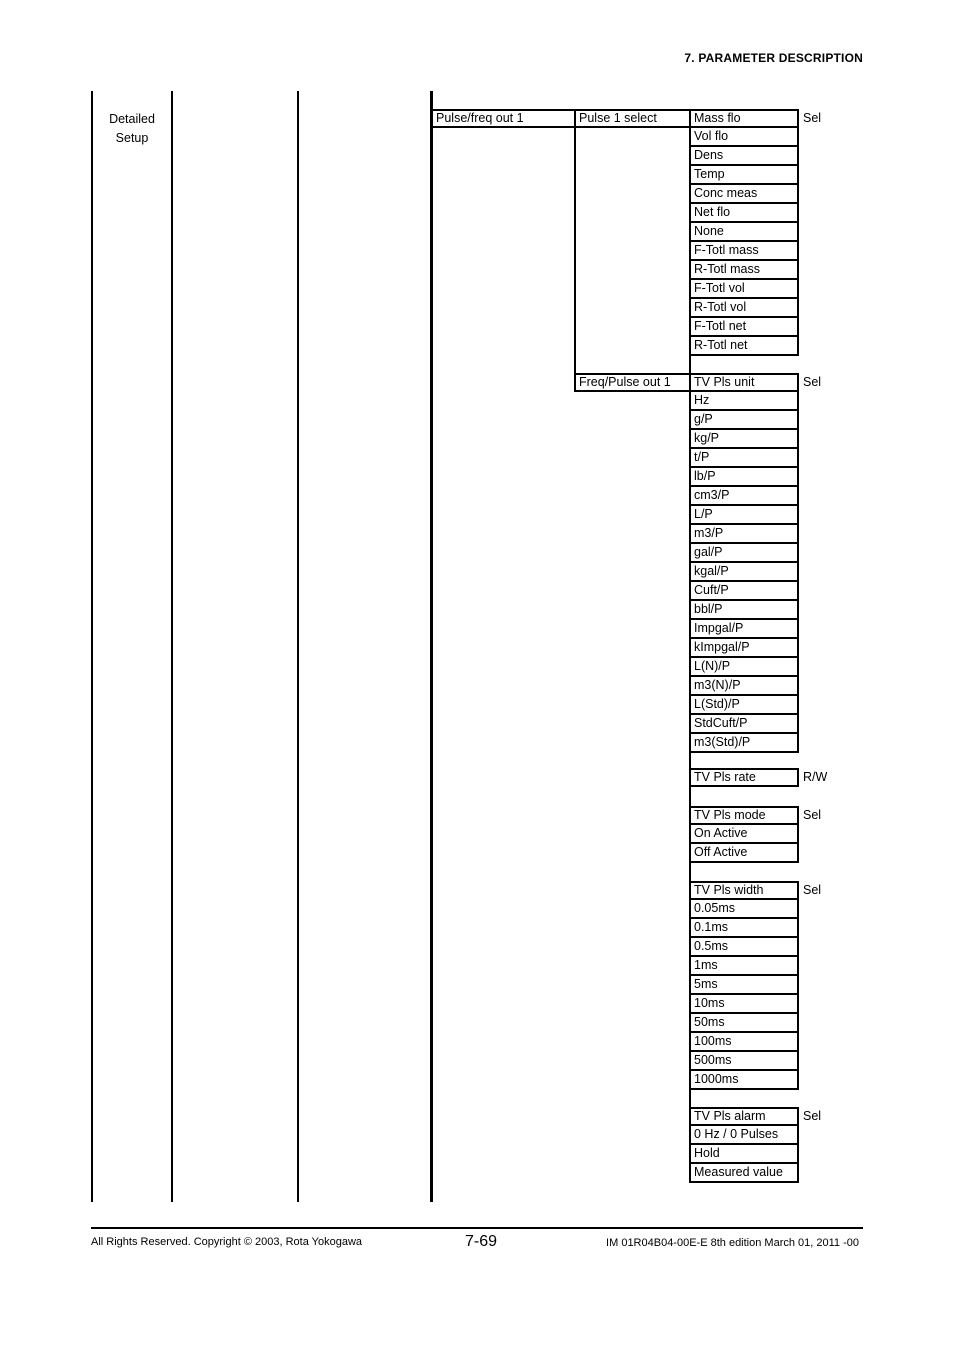 The width and height of the screenshot is (954, 1350). What do you see at coordinates (503, 118) in the screenshot?
I see `menu-item-pulse-freq-out-1: Pulse/freq out 1` at bounding box center [503, 118].